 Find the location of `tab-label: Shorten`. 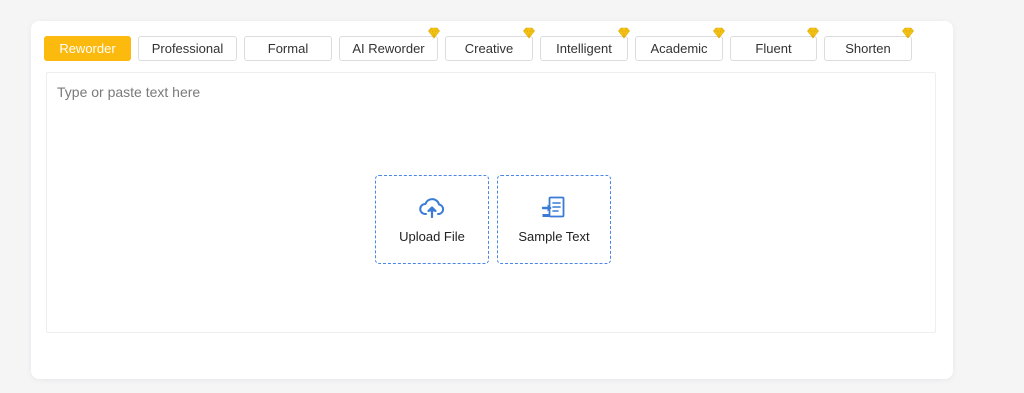

tab-label: Shorten is located at coordinates (868, 48).